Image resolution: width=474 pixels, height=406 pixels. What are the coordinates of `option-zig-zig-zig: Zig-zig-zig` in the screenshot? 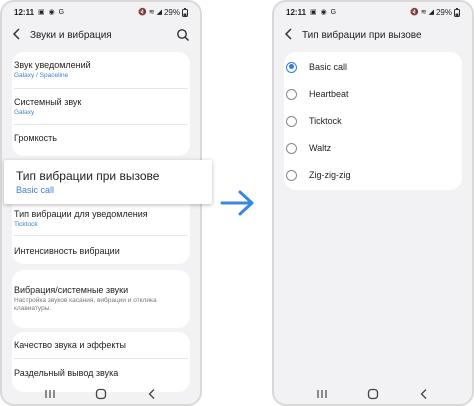 It's located at (373, 175).